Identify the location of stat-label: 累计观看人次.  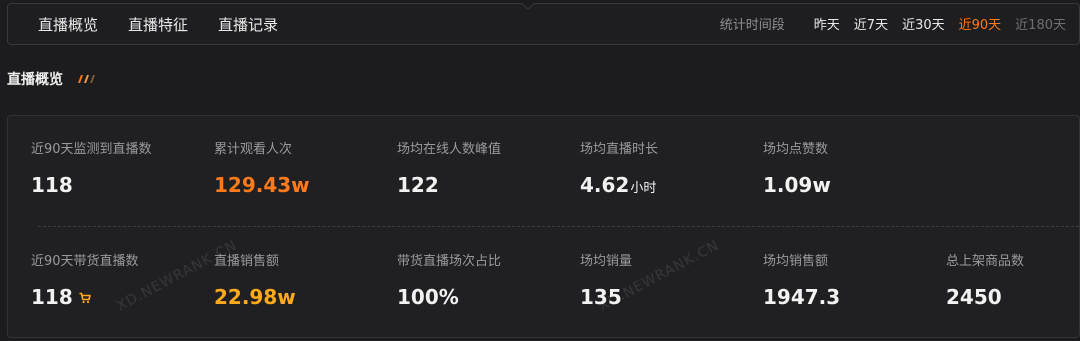
(253, 149).